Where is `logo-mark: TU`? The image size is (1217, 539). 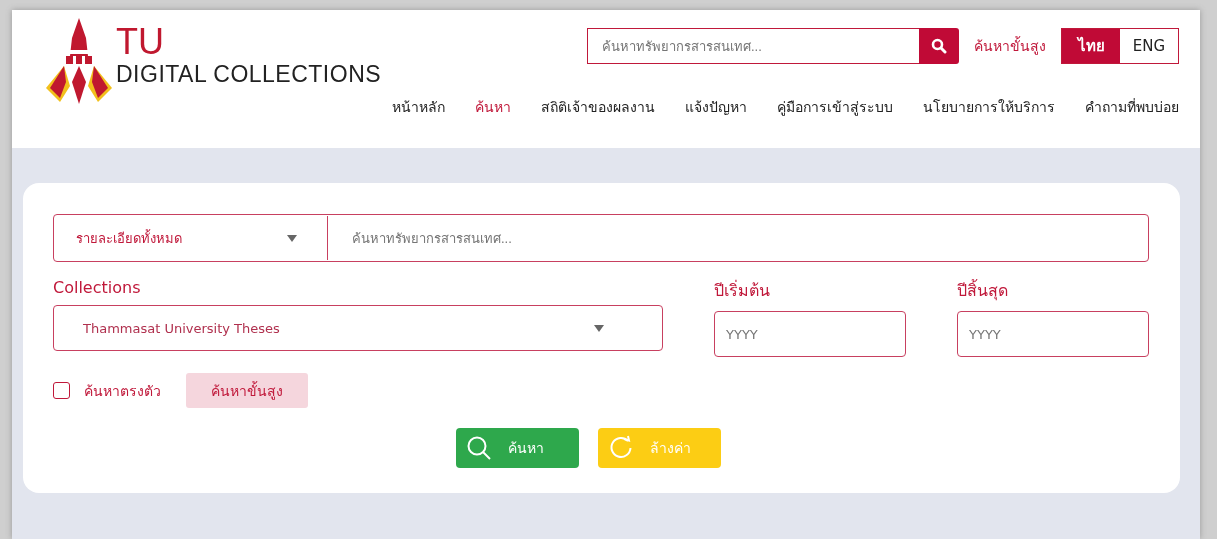 logo-mark: TU is located at coordinates (140, 42).